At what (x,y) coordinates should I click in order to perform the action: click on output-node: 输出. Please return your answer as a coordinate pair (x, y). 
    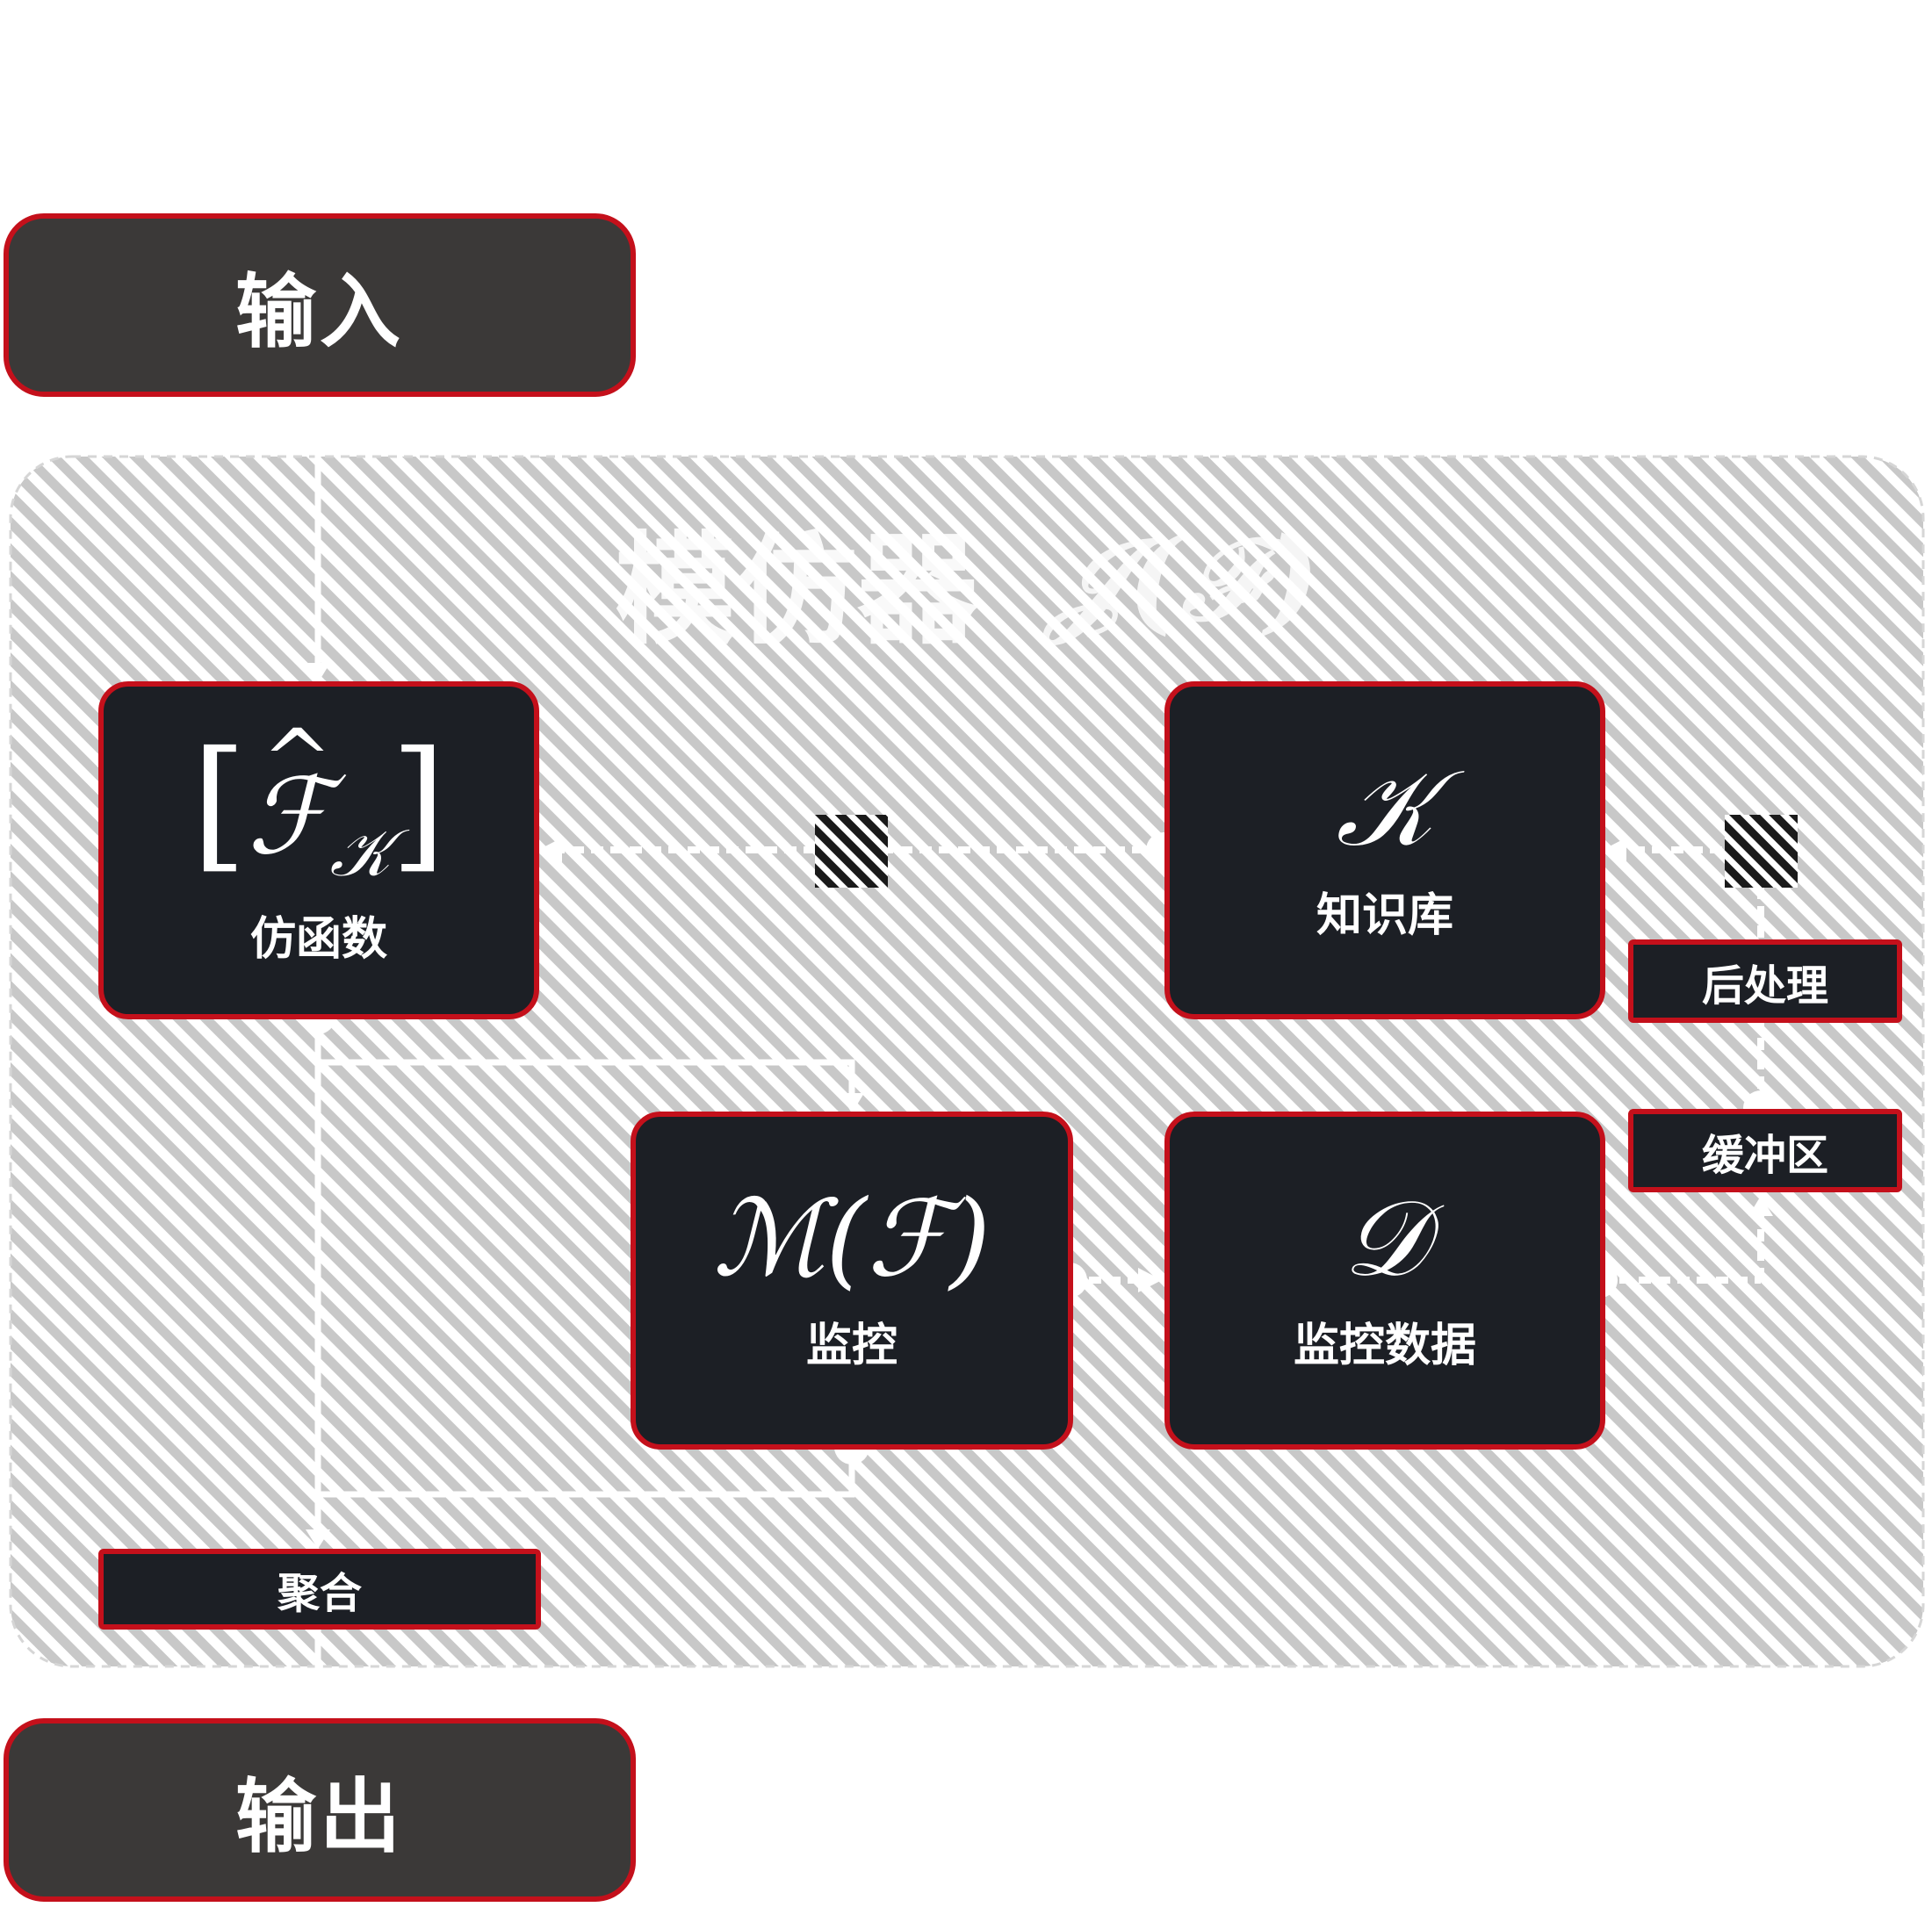
    Looking at the image, I should click on (320, 1810).